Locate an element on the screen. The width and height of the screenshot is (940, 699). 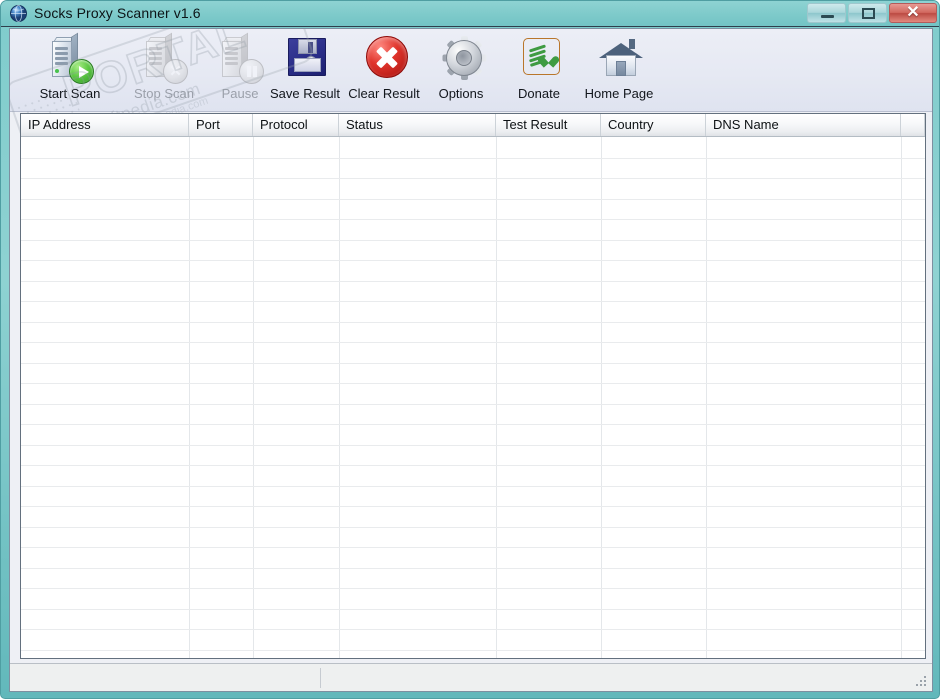
start-scan-label: Start Scan is located at coordinates (70, 93).